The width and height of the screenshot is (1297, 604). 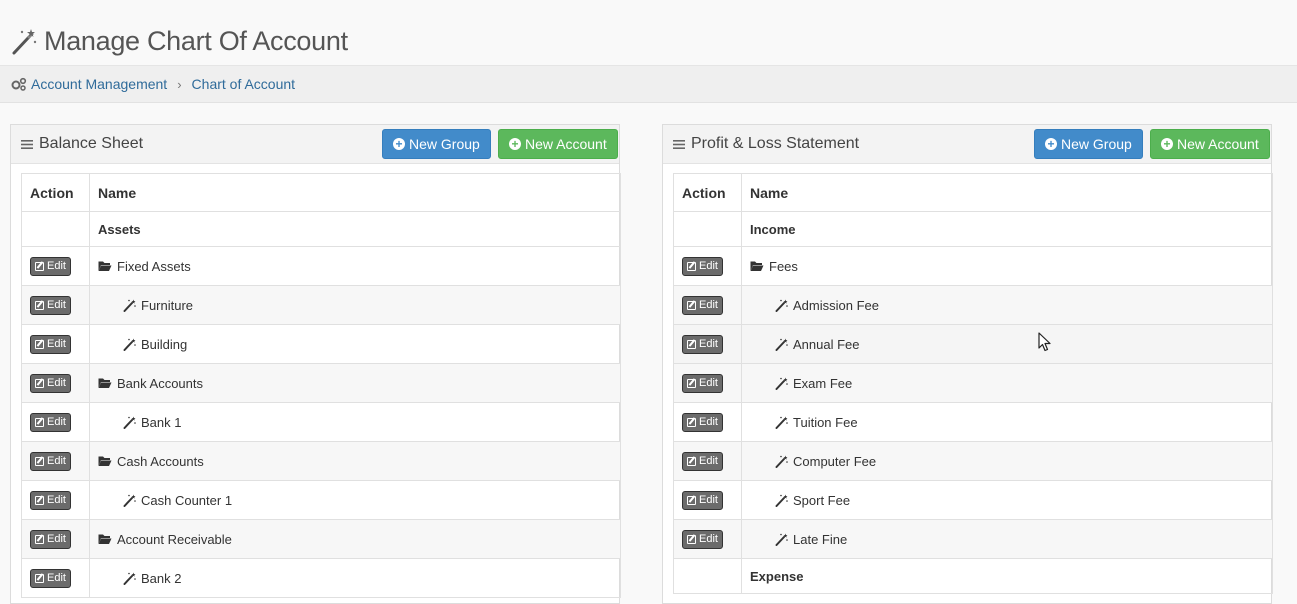 What do you see at coordinates (19, 84) in the screenshot?
I see `gears-icon` at bounding box center [19, 84].